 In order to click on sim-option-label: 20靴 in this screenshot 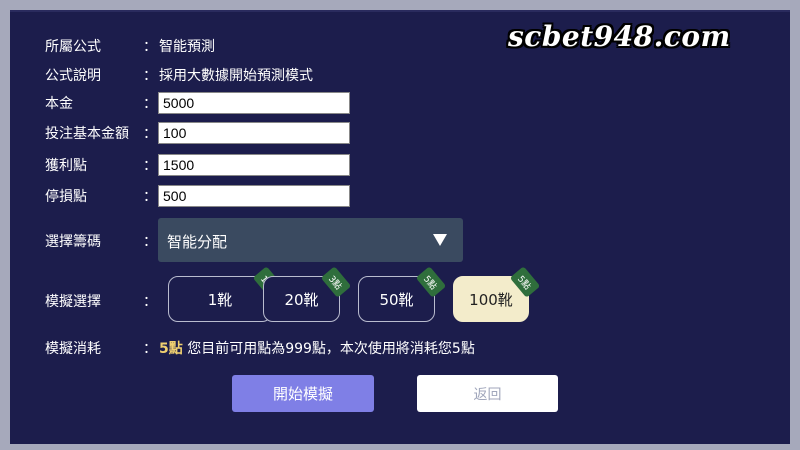, I will do `click(301, 299)`.